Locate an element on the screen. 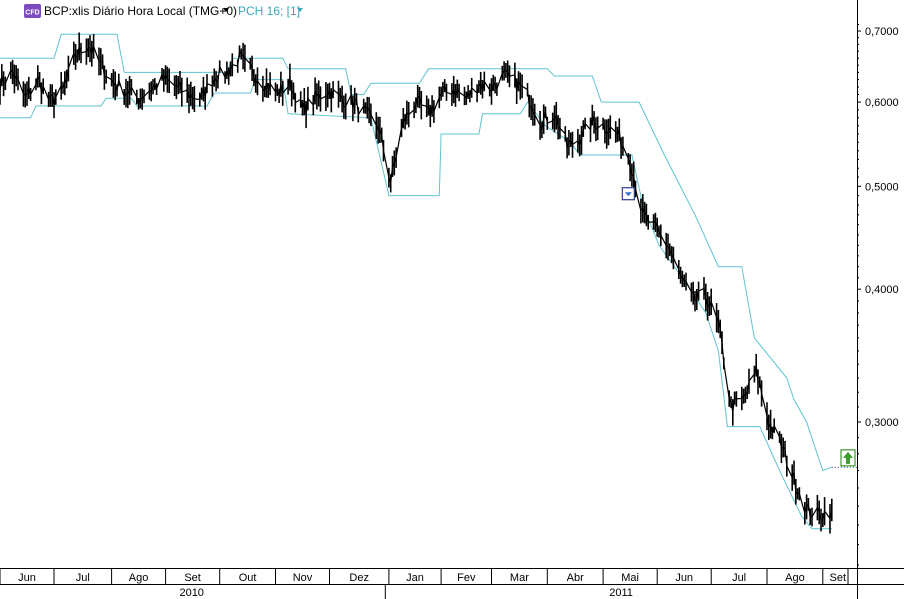  y-tick-label: 0,6000 is located at coordinates (882, 103).